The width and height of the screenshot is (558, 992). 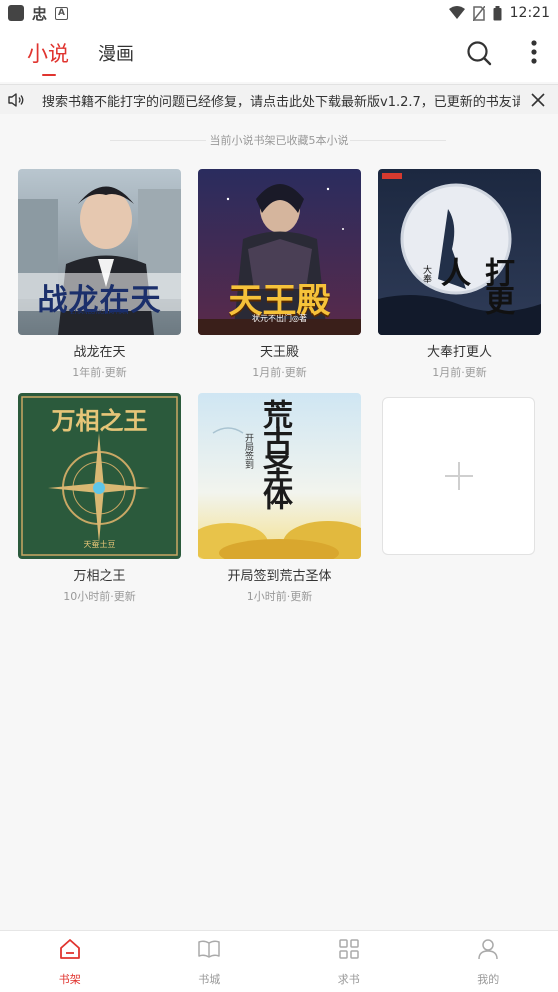 I want to click on top-bar: 小说 漫画, so click(x=279, y=54).